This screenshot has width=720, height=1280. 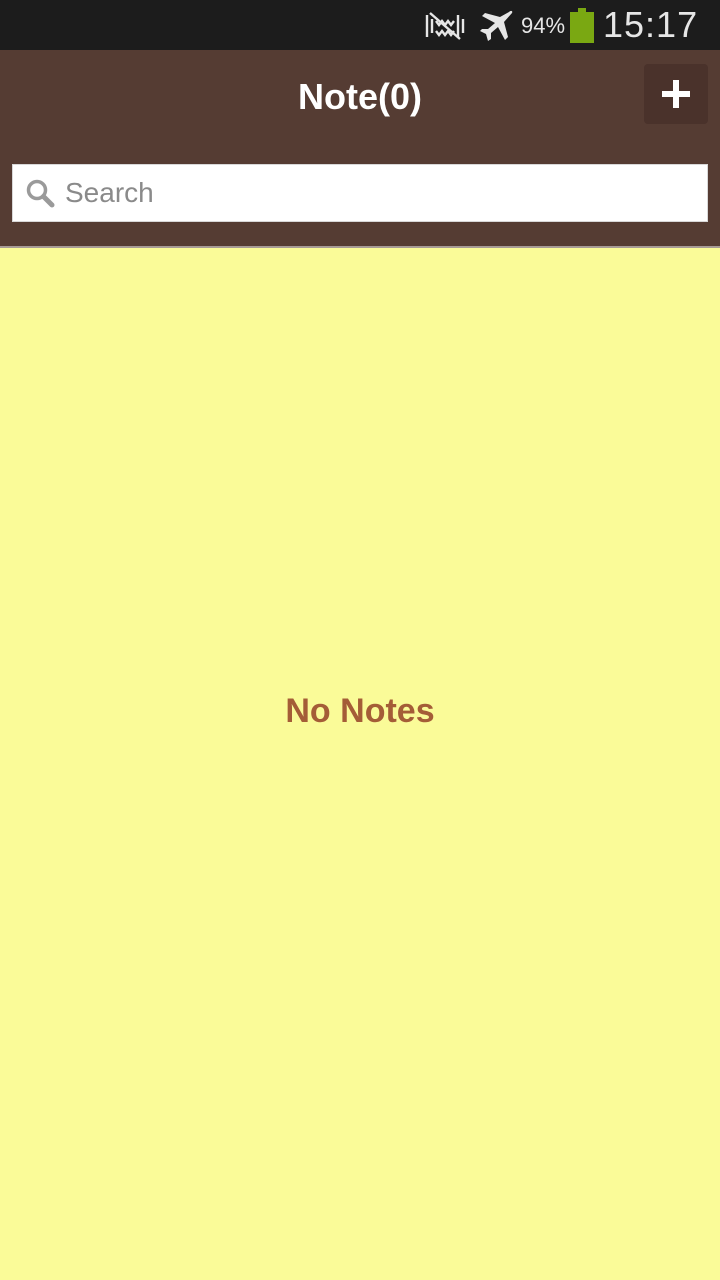 I want to click on plus-icon, so click(x=676, y=94).